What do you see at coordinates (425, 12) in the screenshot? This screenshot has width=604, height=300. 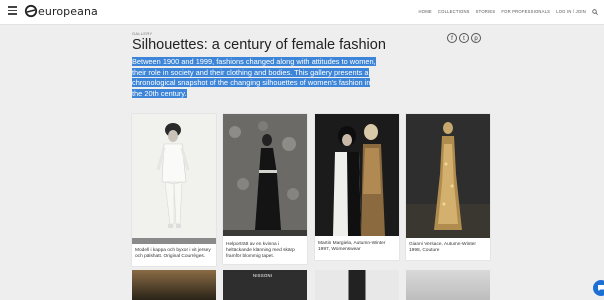 I see `nav-home: HOME` at bounding box center [425, 12].